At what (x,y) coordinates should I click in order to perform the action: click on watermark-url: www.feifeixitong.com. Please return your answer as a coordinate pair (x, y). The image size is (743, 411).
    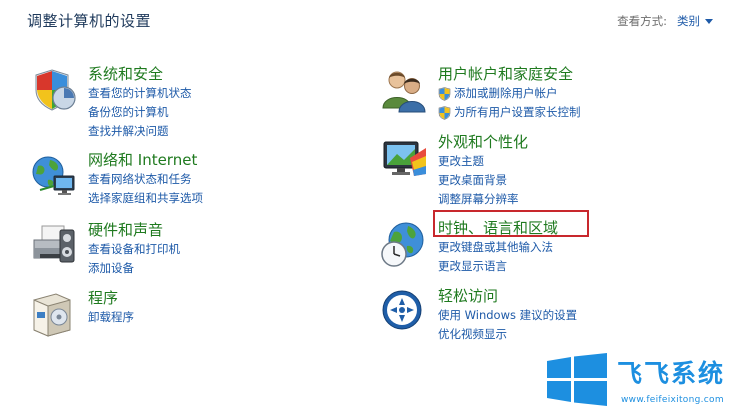
    Looking at the image, I should click on (672, 400).